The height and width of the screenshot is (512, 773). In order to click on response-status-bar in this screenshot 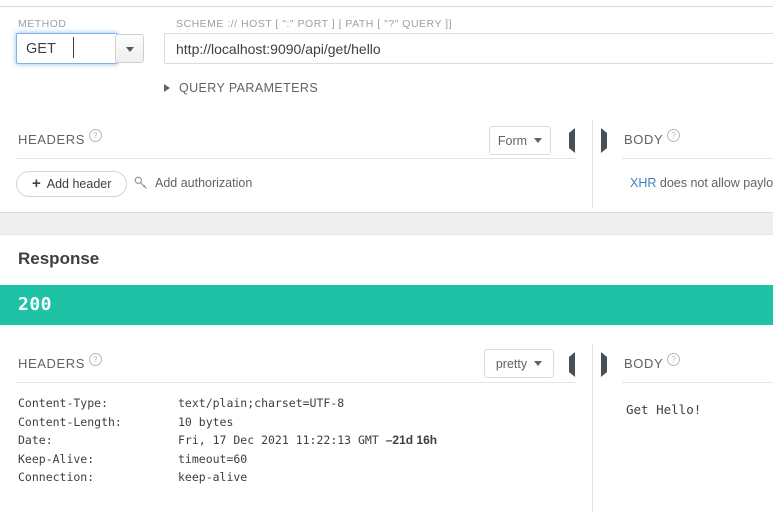, I will do `click(386, 305)`.